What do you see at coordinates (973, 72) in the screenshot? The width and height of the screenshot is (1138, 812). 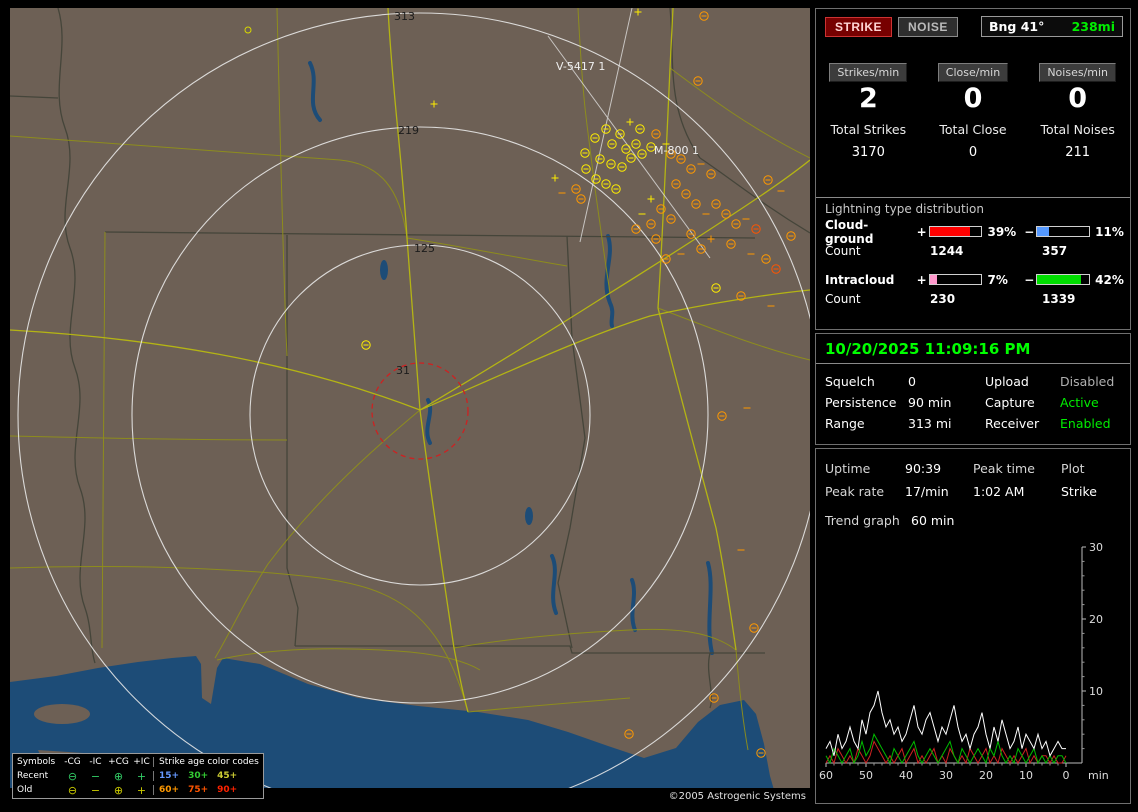 I see `close-per-min-button: Close/min` at bounding box center [973, 72].